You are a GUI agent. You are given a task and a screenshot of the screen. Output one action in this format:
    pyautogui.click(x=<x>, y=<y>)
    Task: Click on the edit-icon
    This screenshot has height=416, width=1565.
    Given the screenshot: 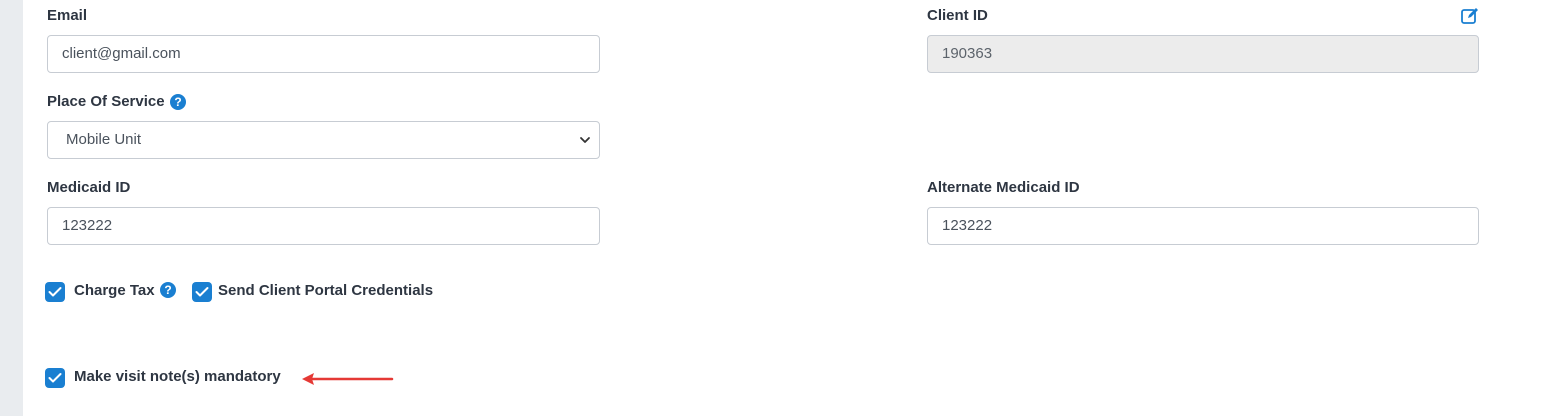 What is the action you would take?
    pyautogui.click(x=1470, y=16)
    